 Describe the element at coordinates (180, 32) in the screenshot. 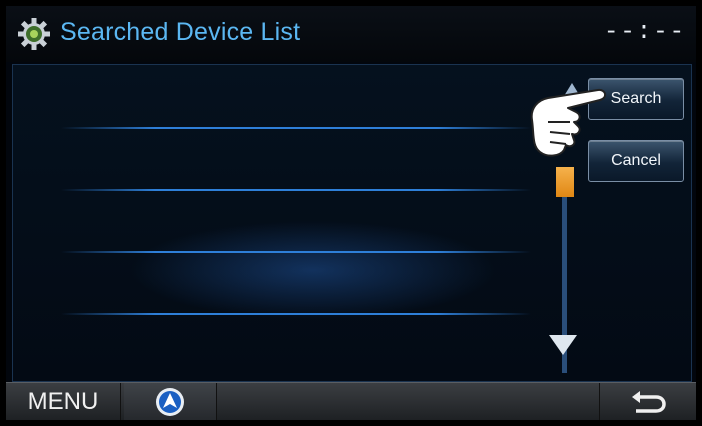

I see `page-title: Searched Device List` at that location.